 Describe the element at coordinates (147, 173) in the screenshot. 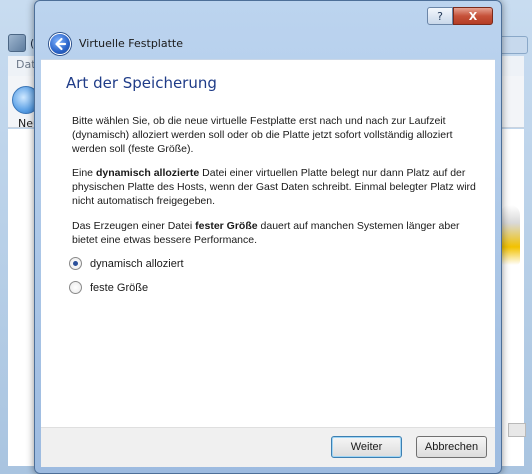

I see `para2-bold-term: dynamisch allozierte` at that location.